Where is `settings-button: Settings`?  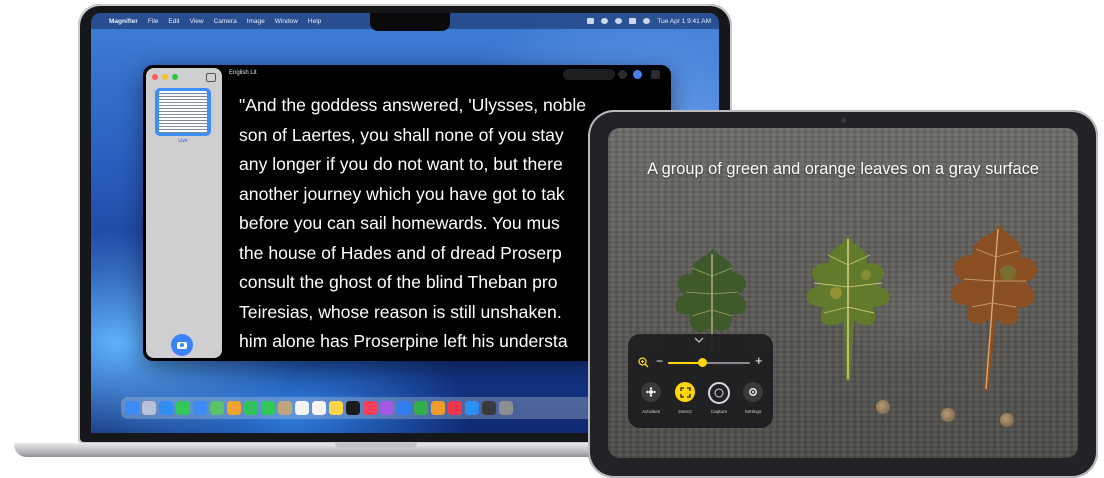
settings-button: Settings is located at coordinates (753, 402).